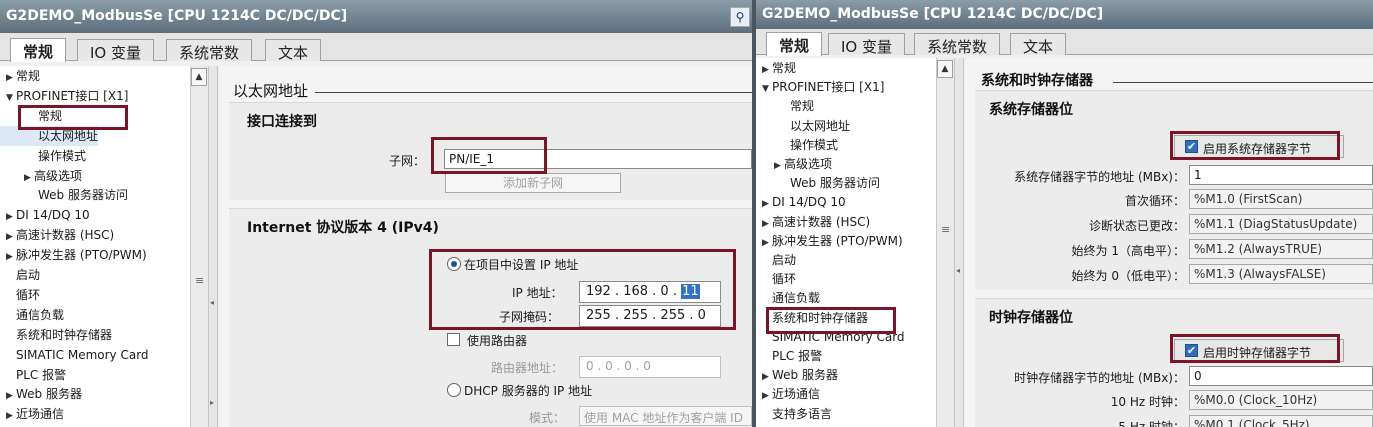 The image size is (1373, 427). Describe the element at coordinates (1281, 175) in the screenshot. I see `system-address-field: 1` at that location.